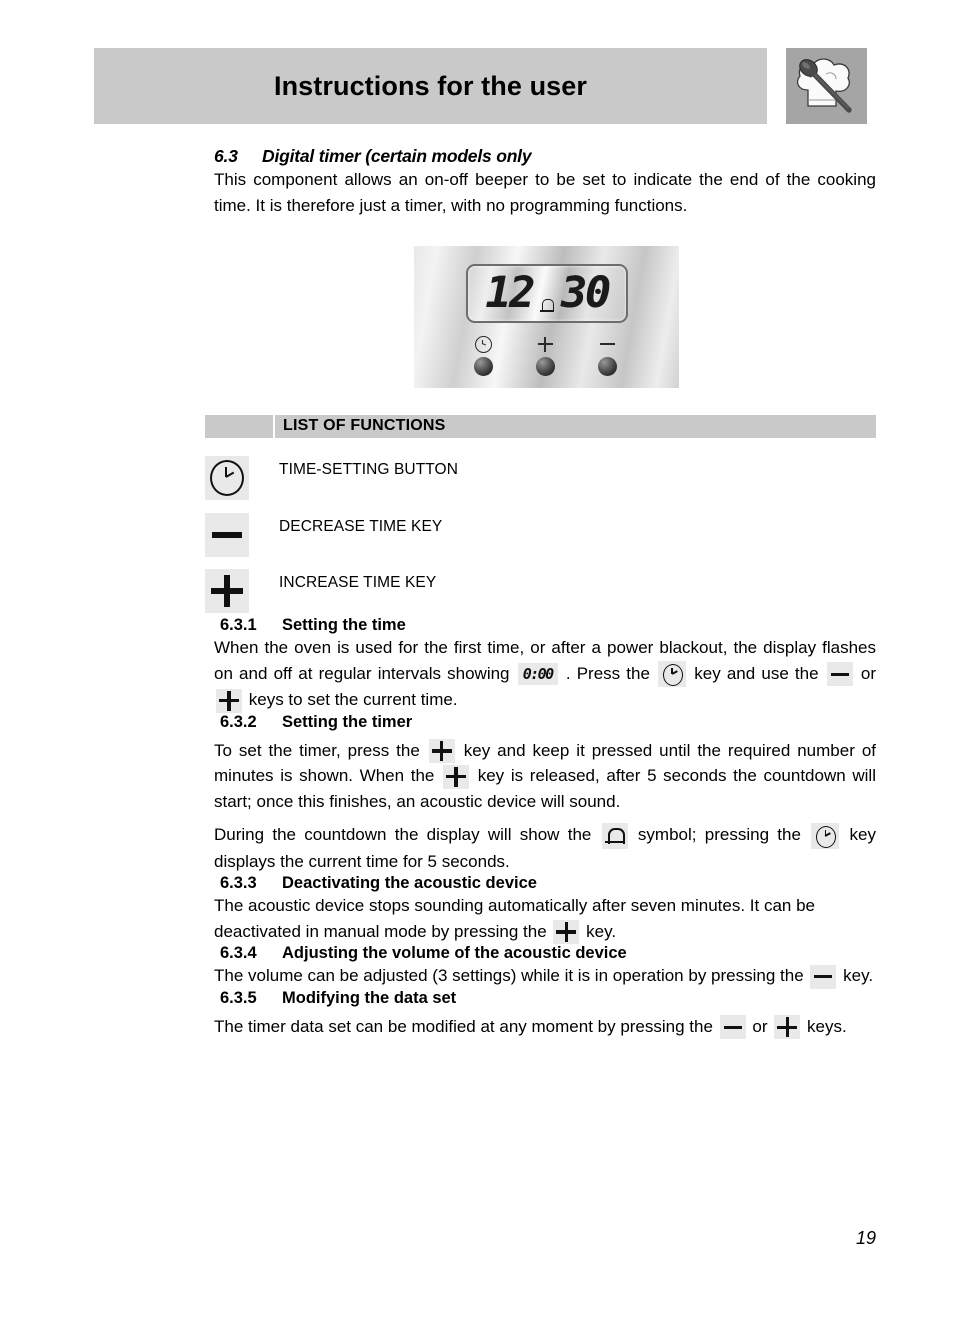 This screenshot has height=1336, width=954. Describe the element at coordinates (586, 293) in the screenshot. I see `lcd-minutes: 30` at that location.